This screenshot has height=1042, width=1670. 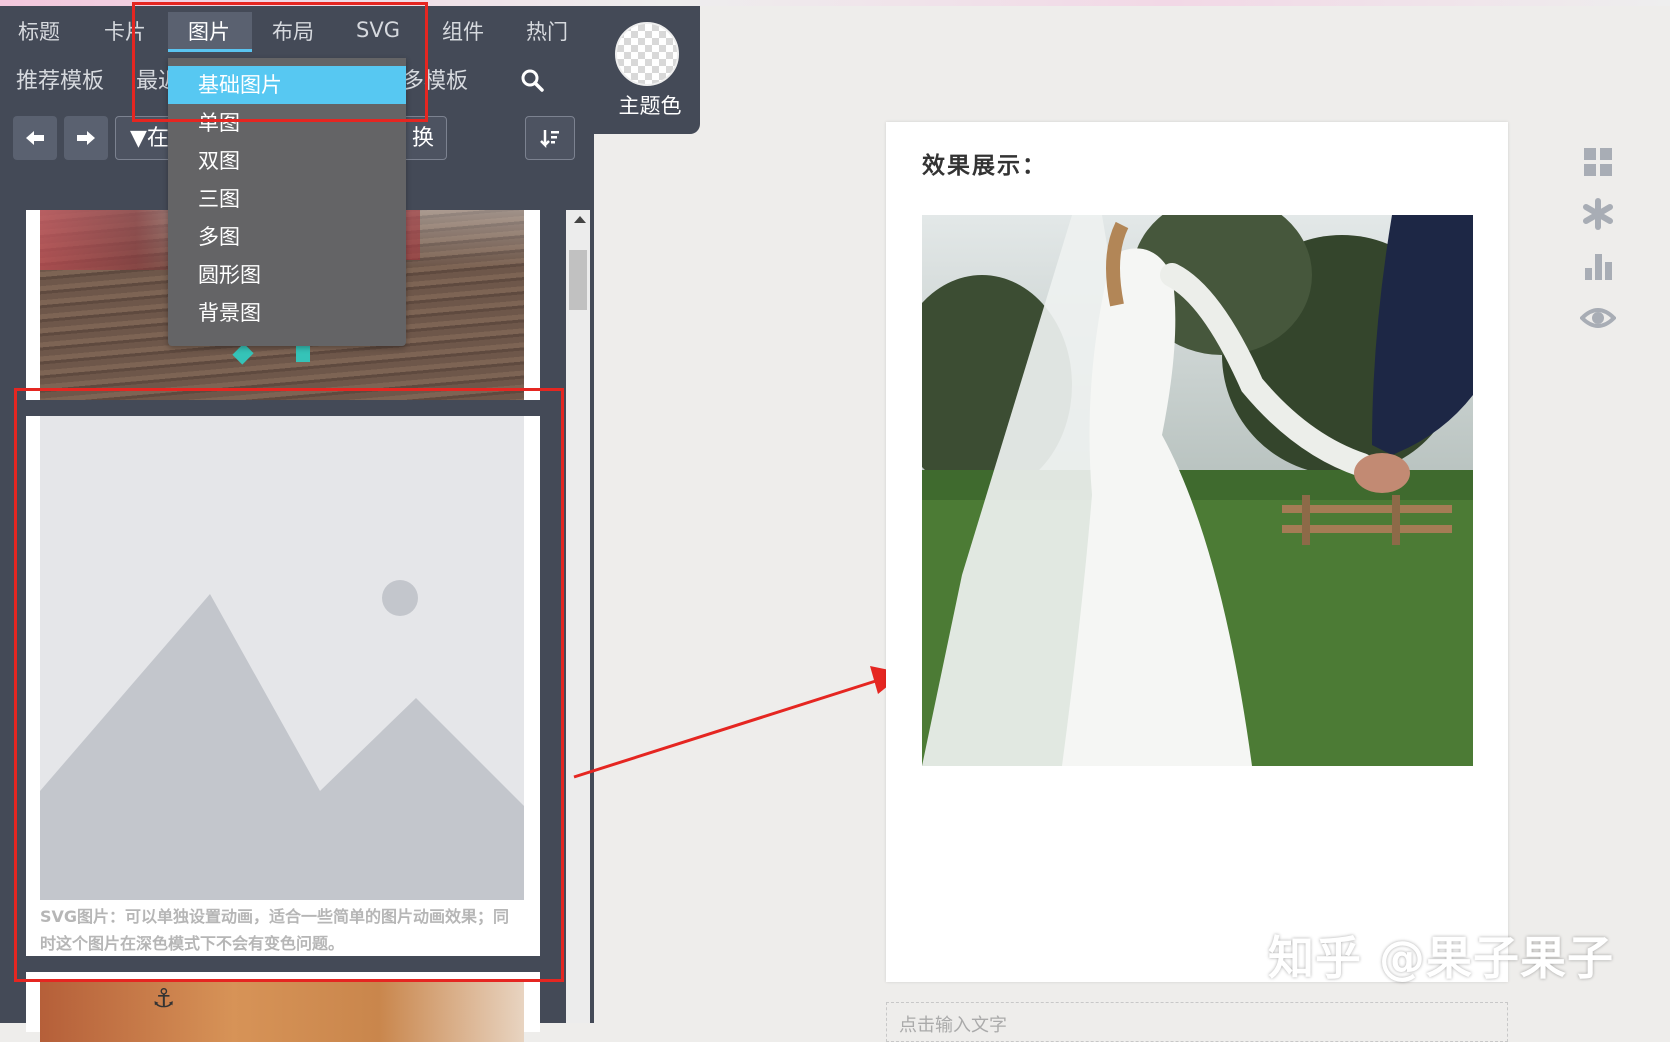 I want to click on canvas-title: 效果展示：, so click(x=984, y=166).